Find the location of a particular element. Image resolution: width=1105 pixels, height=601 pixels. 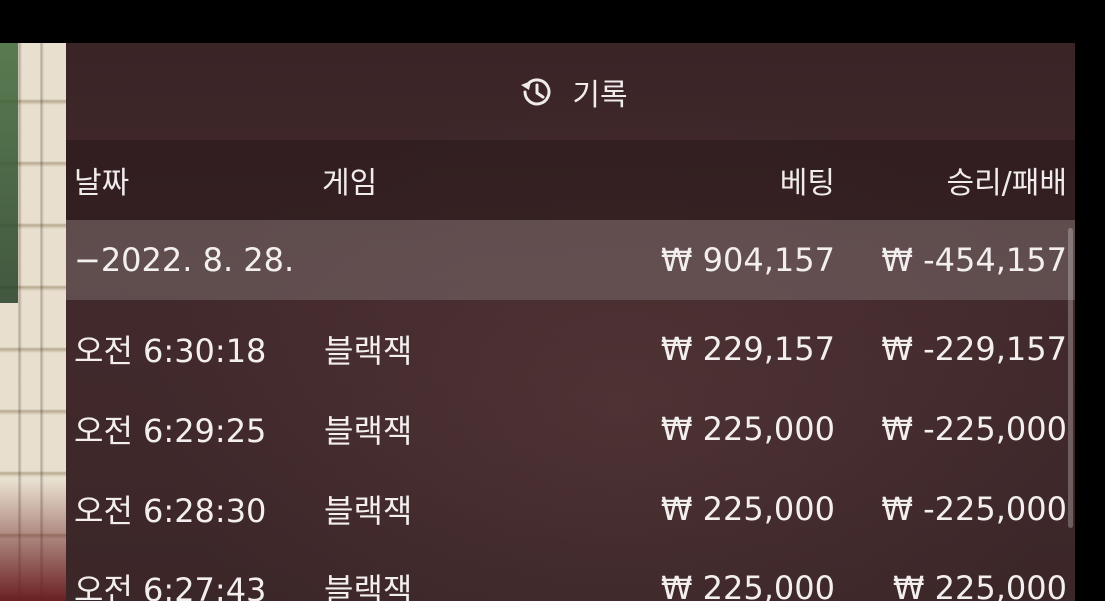

row-bet: ₩ 229,157 is located at coordinates (747, 349).